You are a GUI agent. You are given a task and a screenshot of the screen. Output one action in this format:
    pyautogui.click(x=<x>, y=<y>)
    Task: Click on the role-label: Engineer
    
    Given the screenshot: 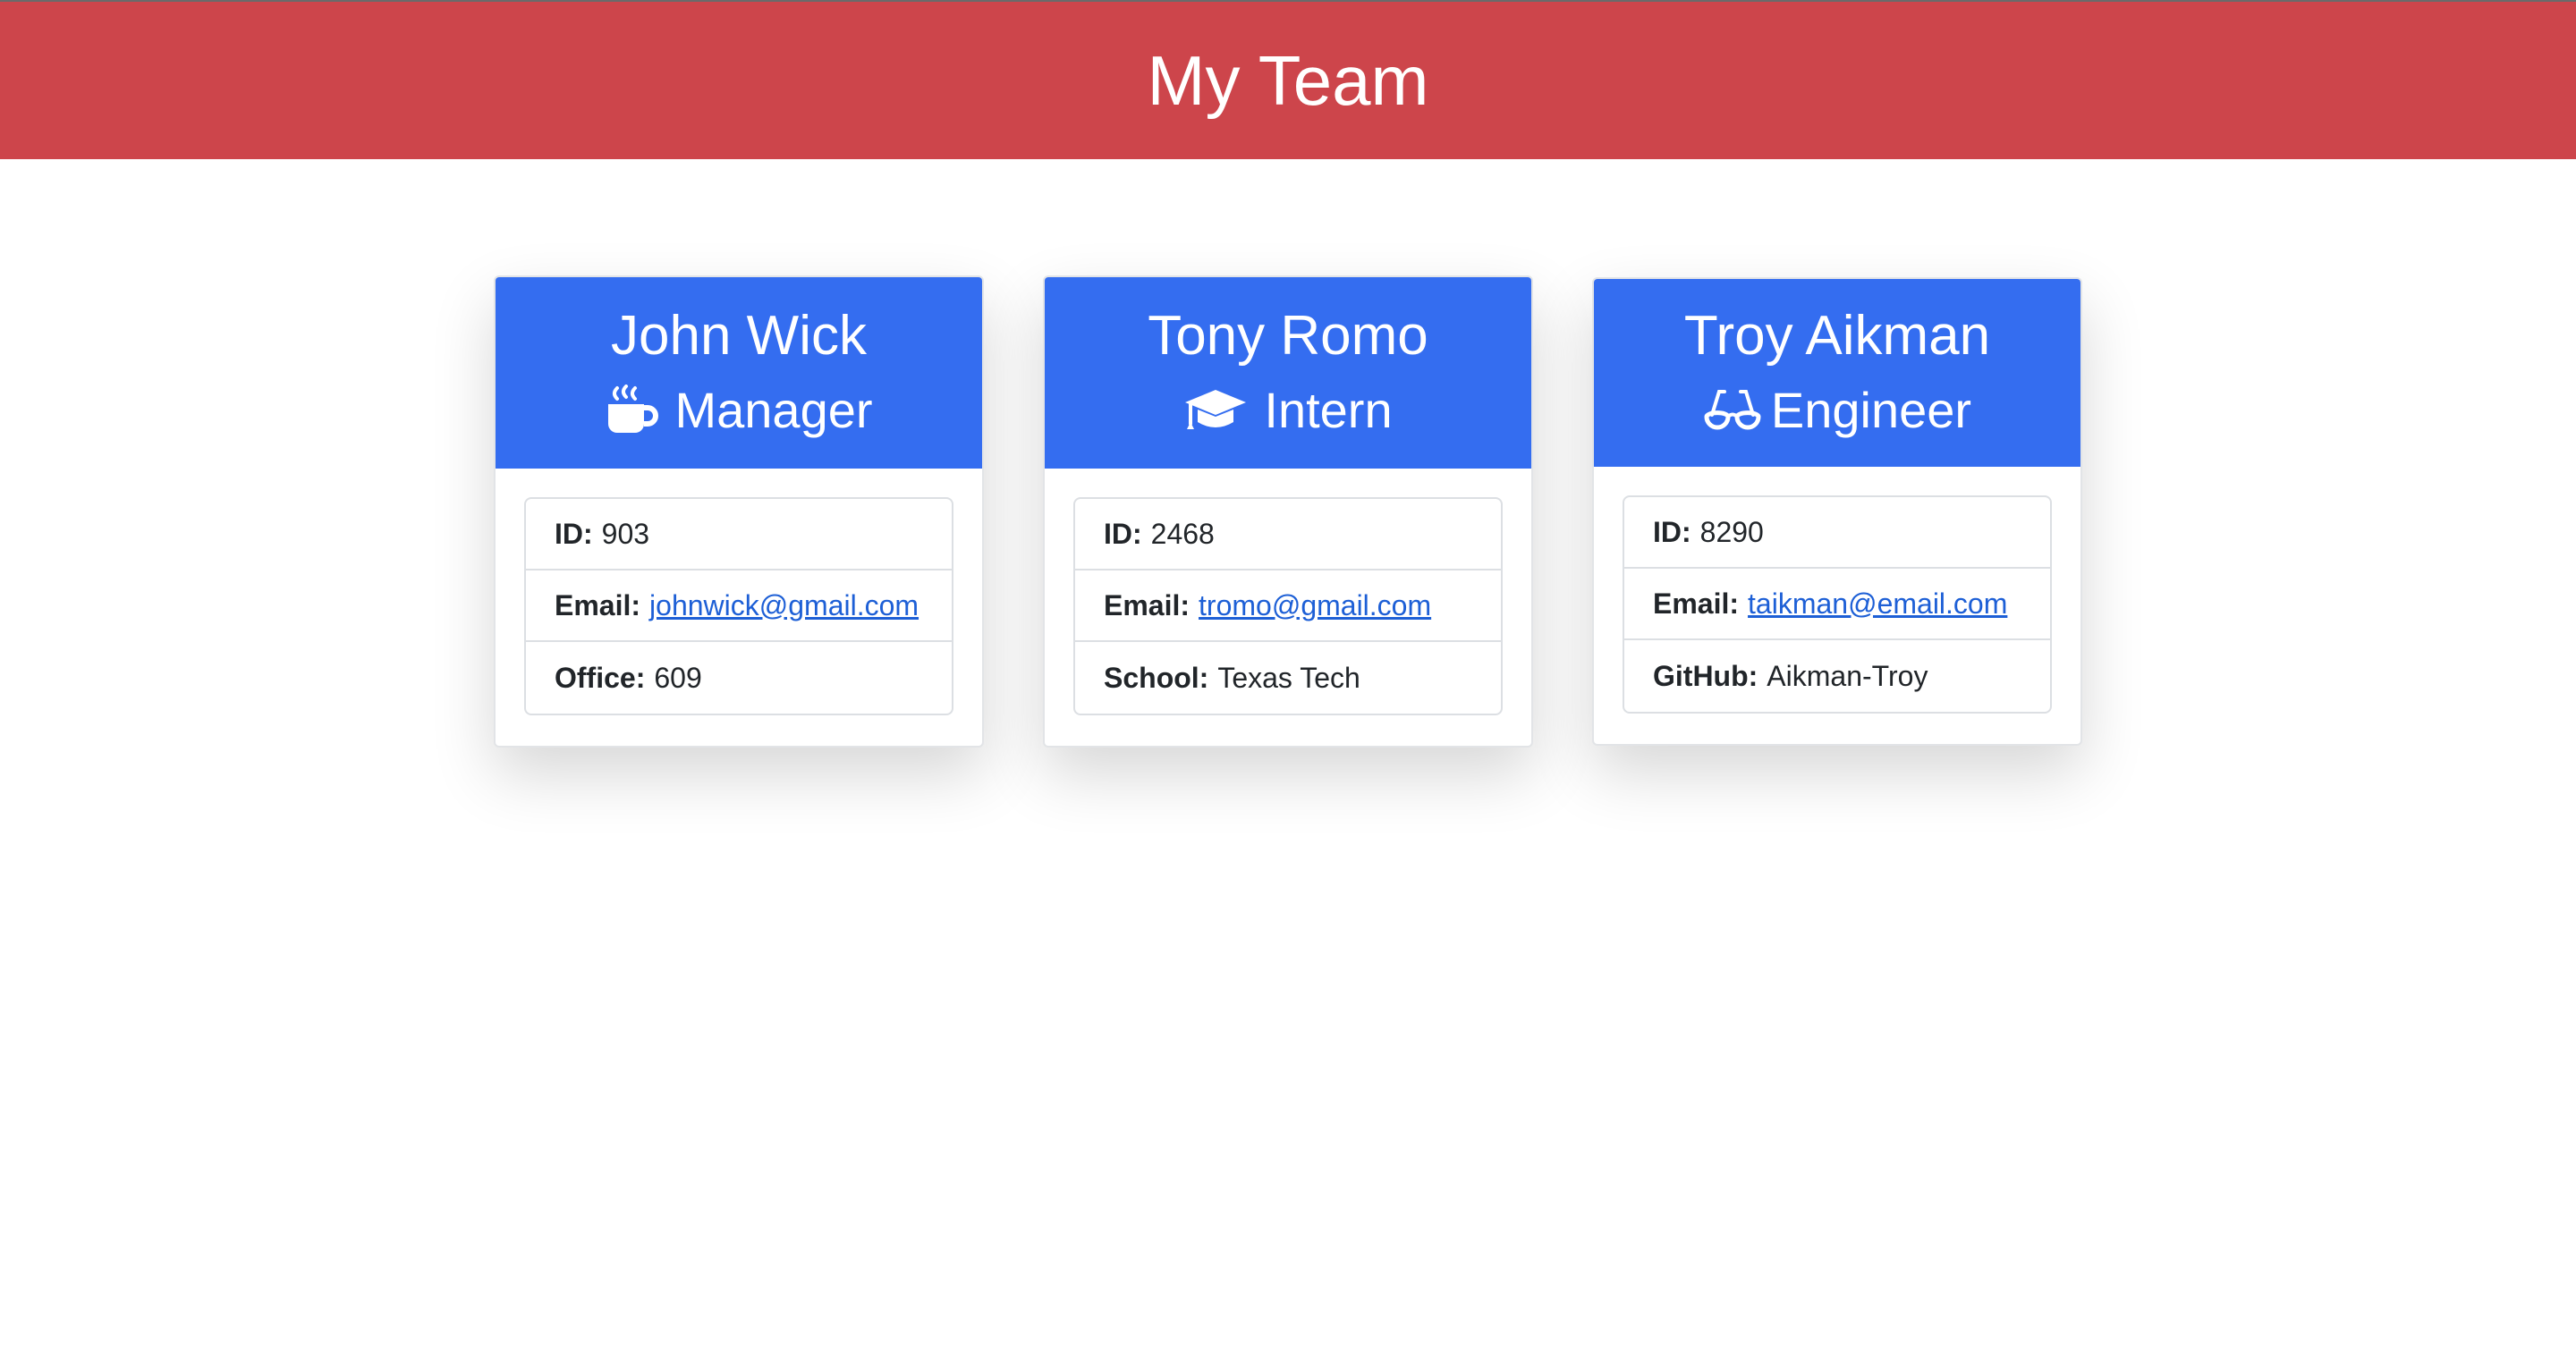 What is the action you would take?
    pyautogui.click(x=1871, y=410)
    